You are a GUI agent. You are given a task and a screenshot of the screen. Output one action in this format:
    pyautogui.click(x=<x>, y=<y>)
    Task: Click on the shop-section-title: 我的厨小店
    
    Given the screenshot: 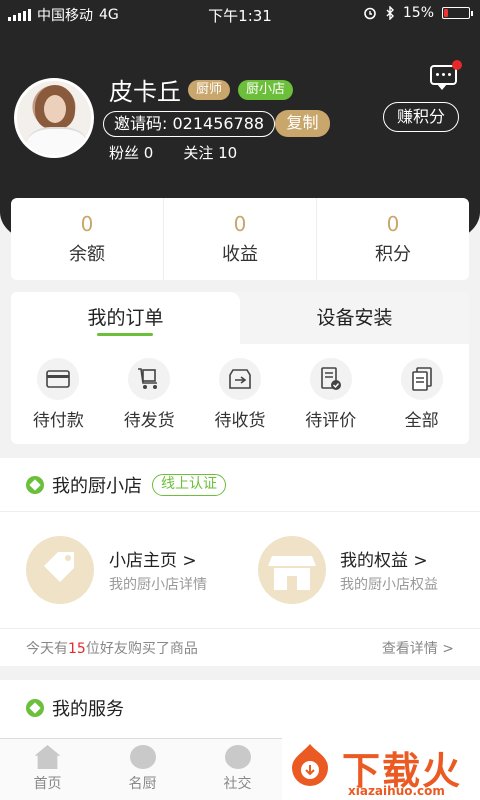 What is the action you would take?
    pyautogui.click(x=97, y=486)
    